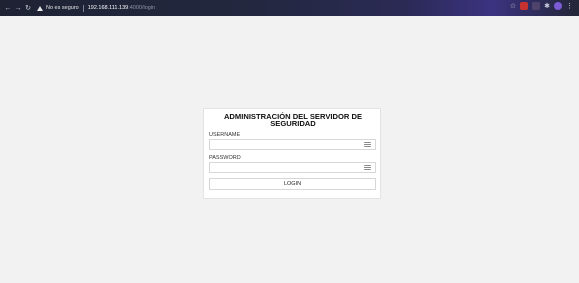  Describe the element at coordinates (513, 6) in the screenshot. I see `bookmark-star-icon: ☆` at that location.